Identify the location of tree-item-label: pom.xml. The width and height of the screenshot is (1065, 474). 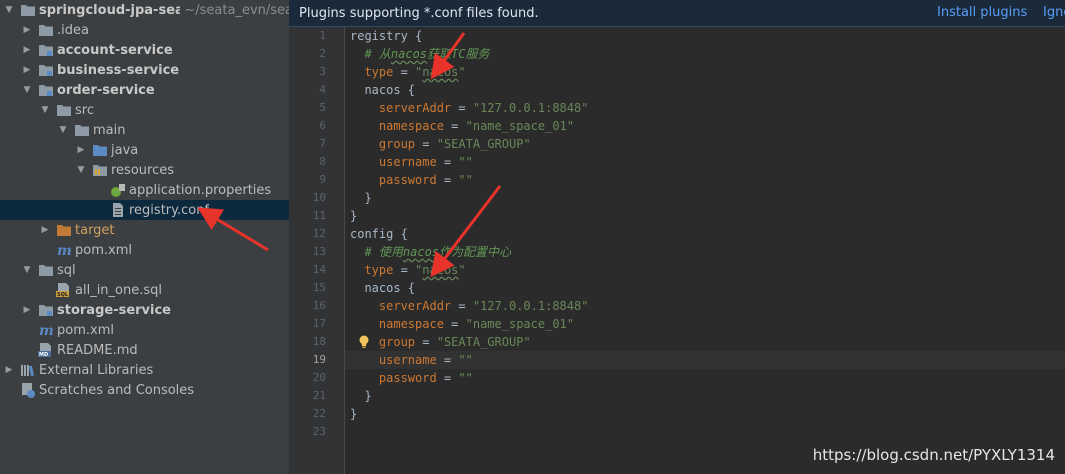
(103, 250).